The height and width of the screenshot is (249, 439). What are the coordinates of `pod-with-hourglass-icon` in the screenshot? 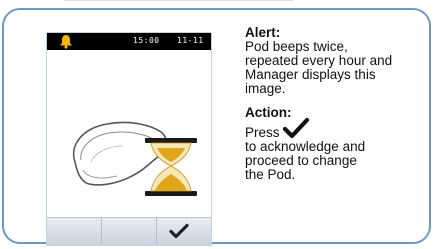 It's located at (134, 158).